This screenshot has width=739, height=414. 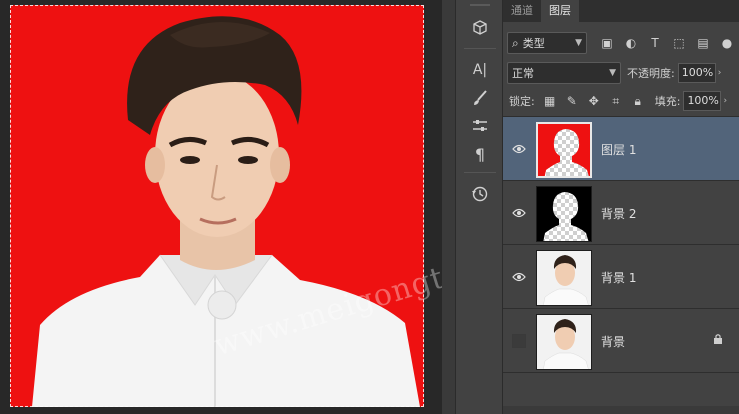 What do you see at coordinates (515, 42) in the screenshot?
I see `search-icon: ⌕` at bounding box center [515, 42].